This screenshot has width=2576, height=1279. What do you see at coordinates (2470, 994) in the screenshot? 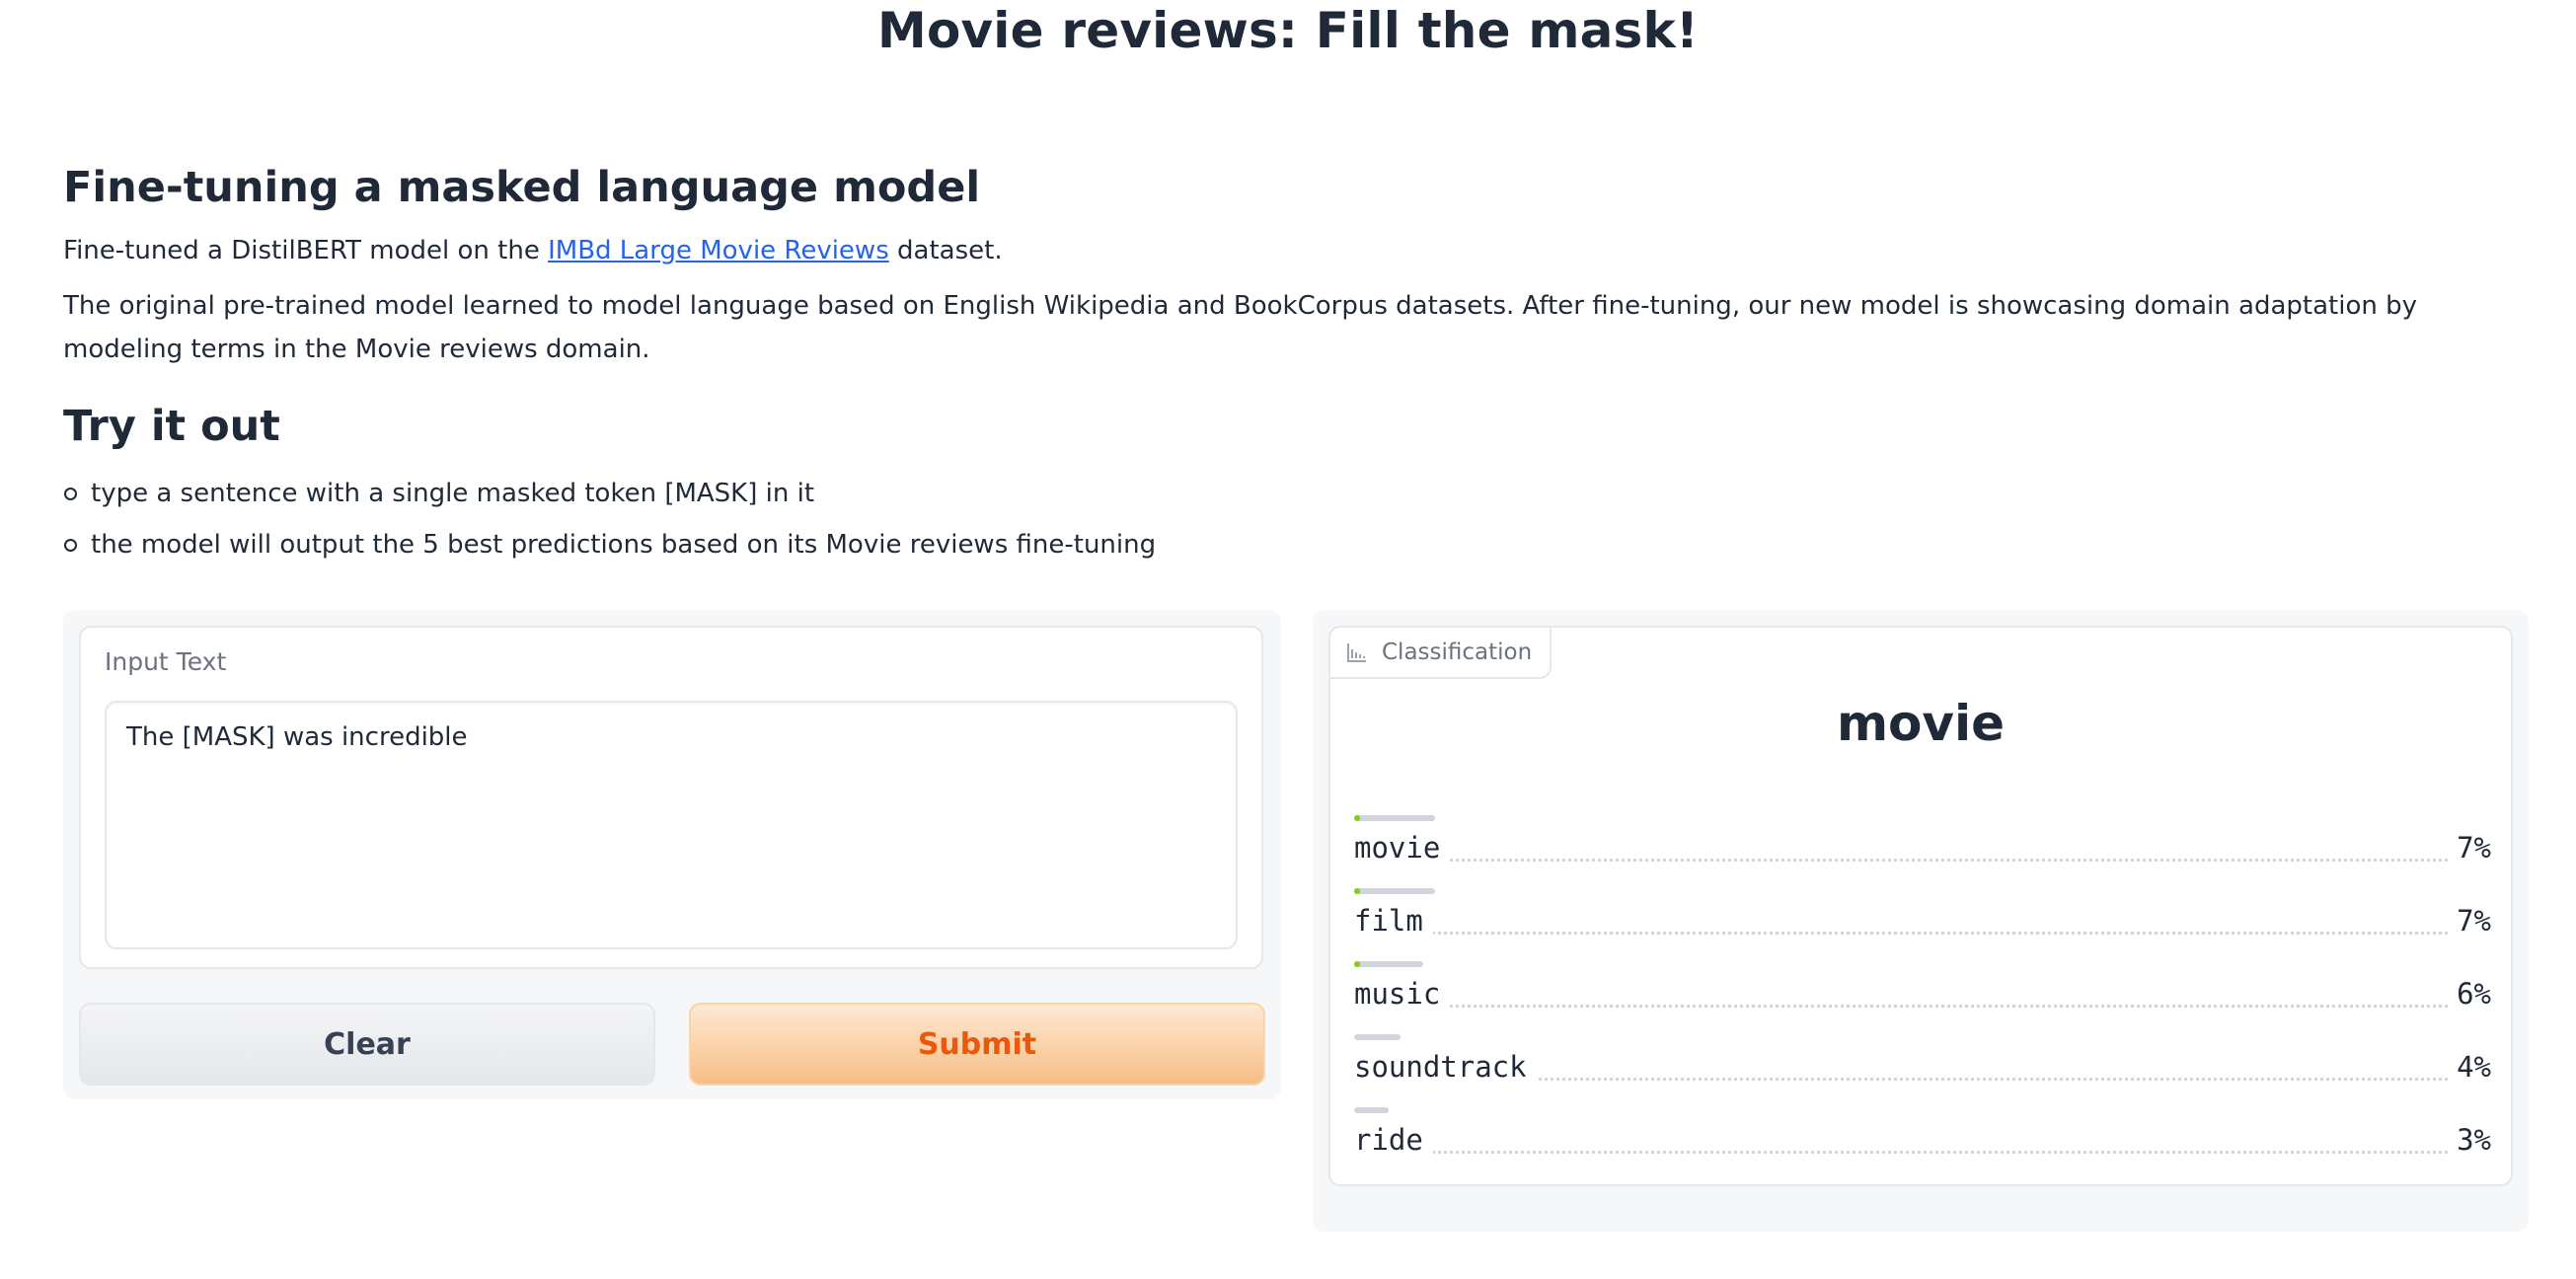
I see `confidence-value: 6%` at bounding box center [2470, 994].